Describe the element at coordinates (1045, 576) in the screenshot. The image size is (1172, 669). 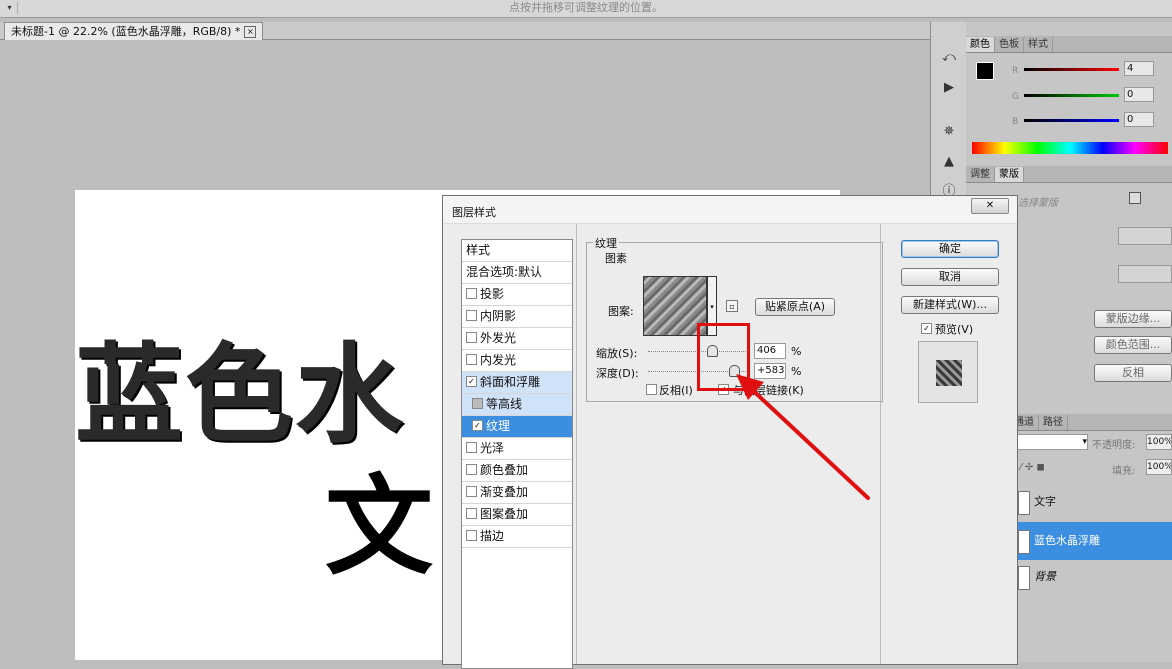
I see `layer-name: 背景` at that location.